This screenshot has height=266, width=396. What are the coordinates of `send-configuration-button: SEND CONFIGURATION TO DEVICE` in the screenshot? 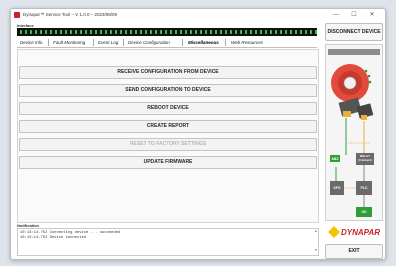 It's located at (168, 90).